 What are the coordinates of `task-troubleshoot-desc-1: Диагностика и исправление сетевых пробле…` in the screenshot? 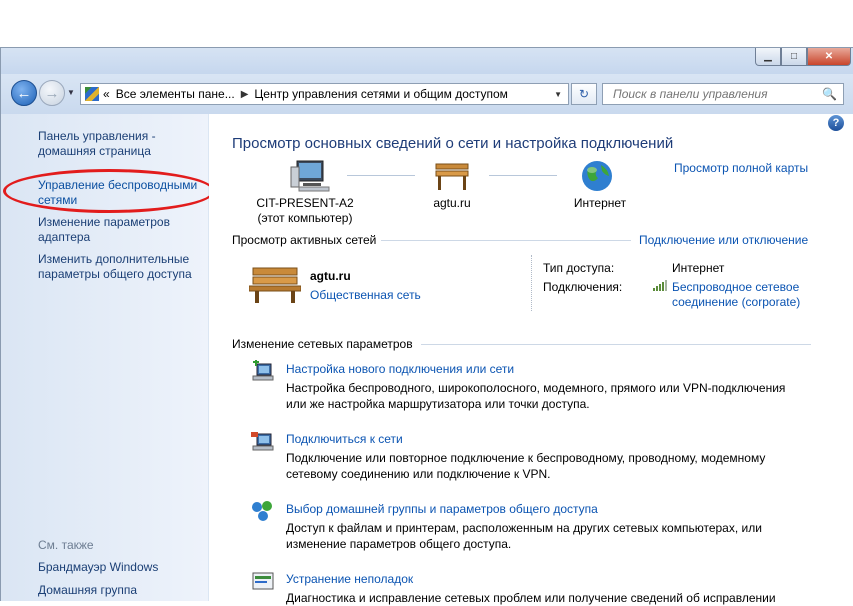 It's located at (531, 598).